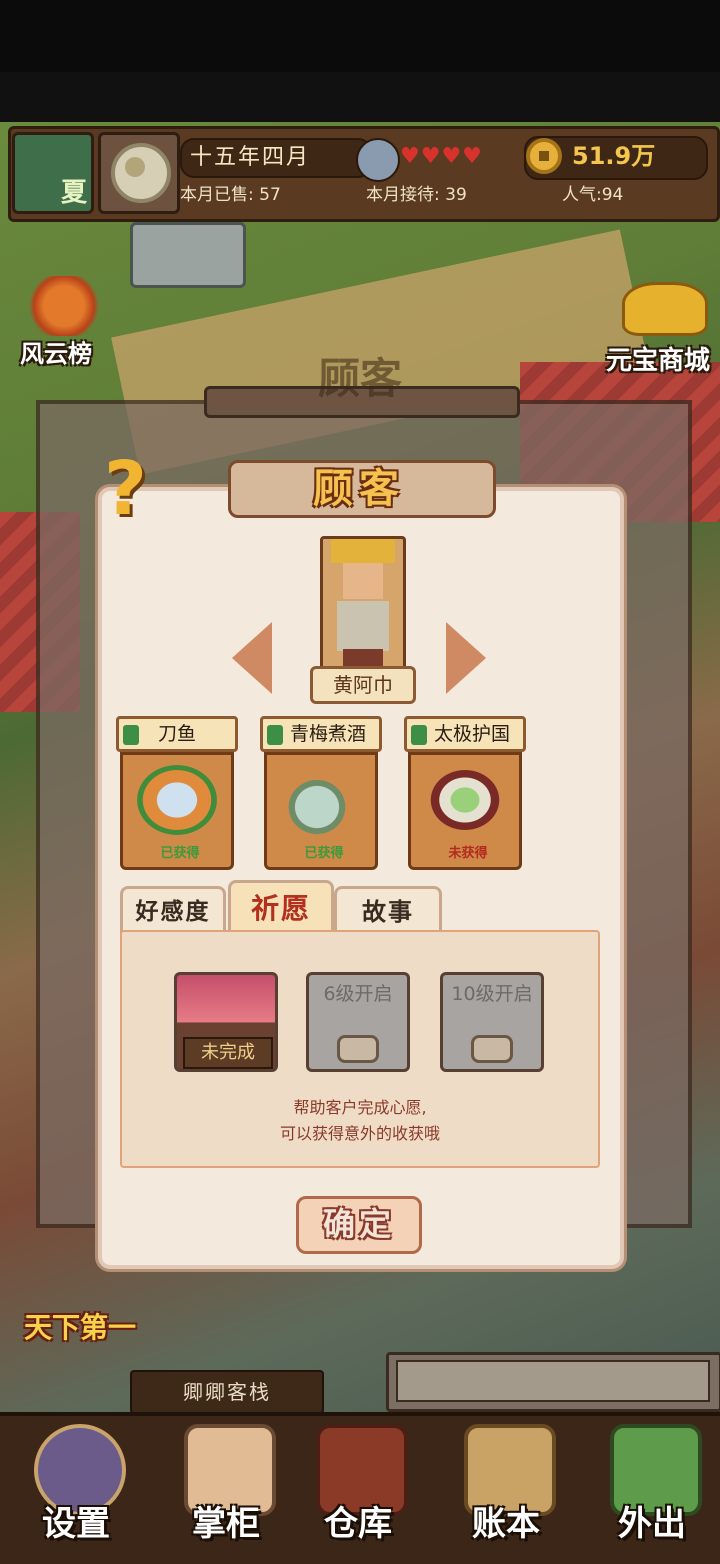  I want to click on prev-customer-arrow-icon, so click(252, 658).